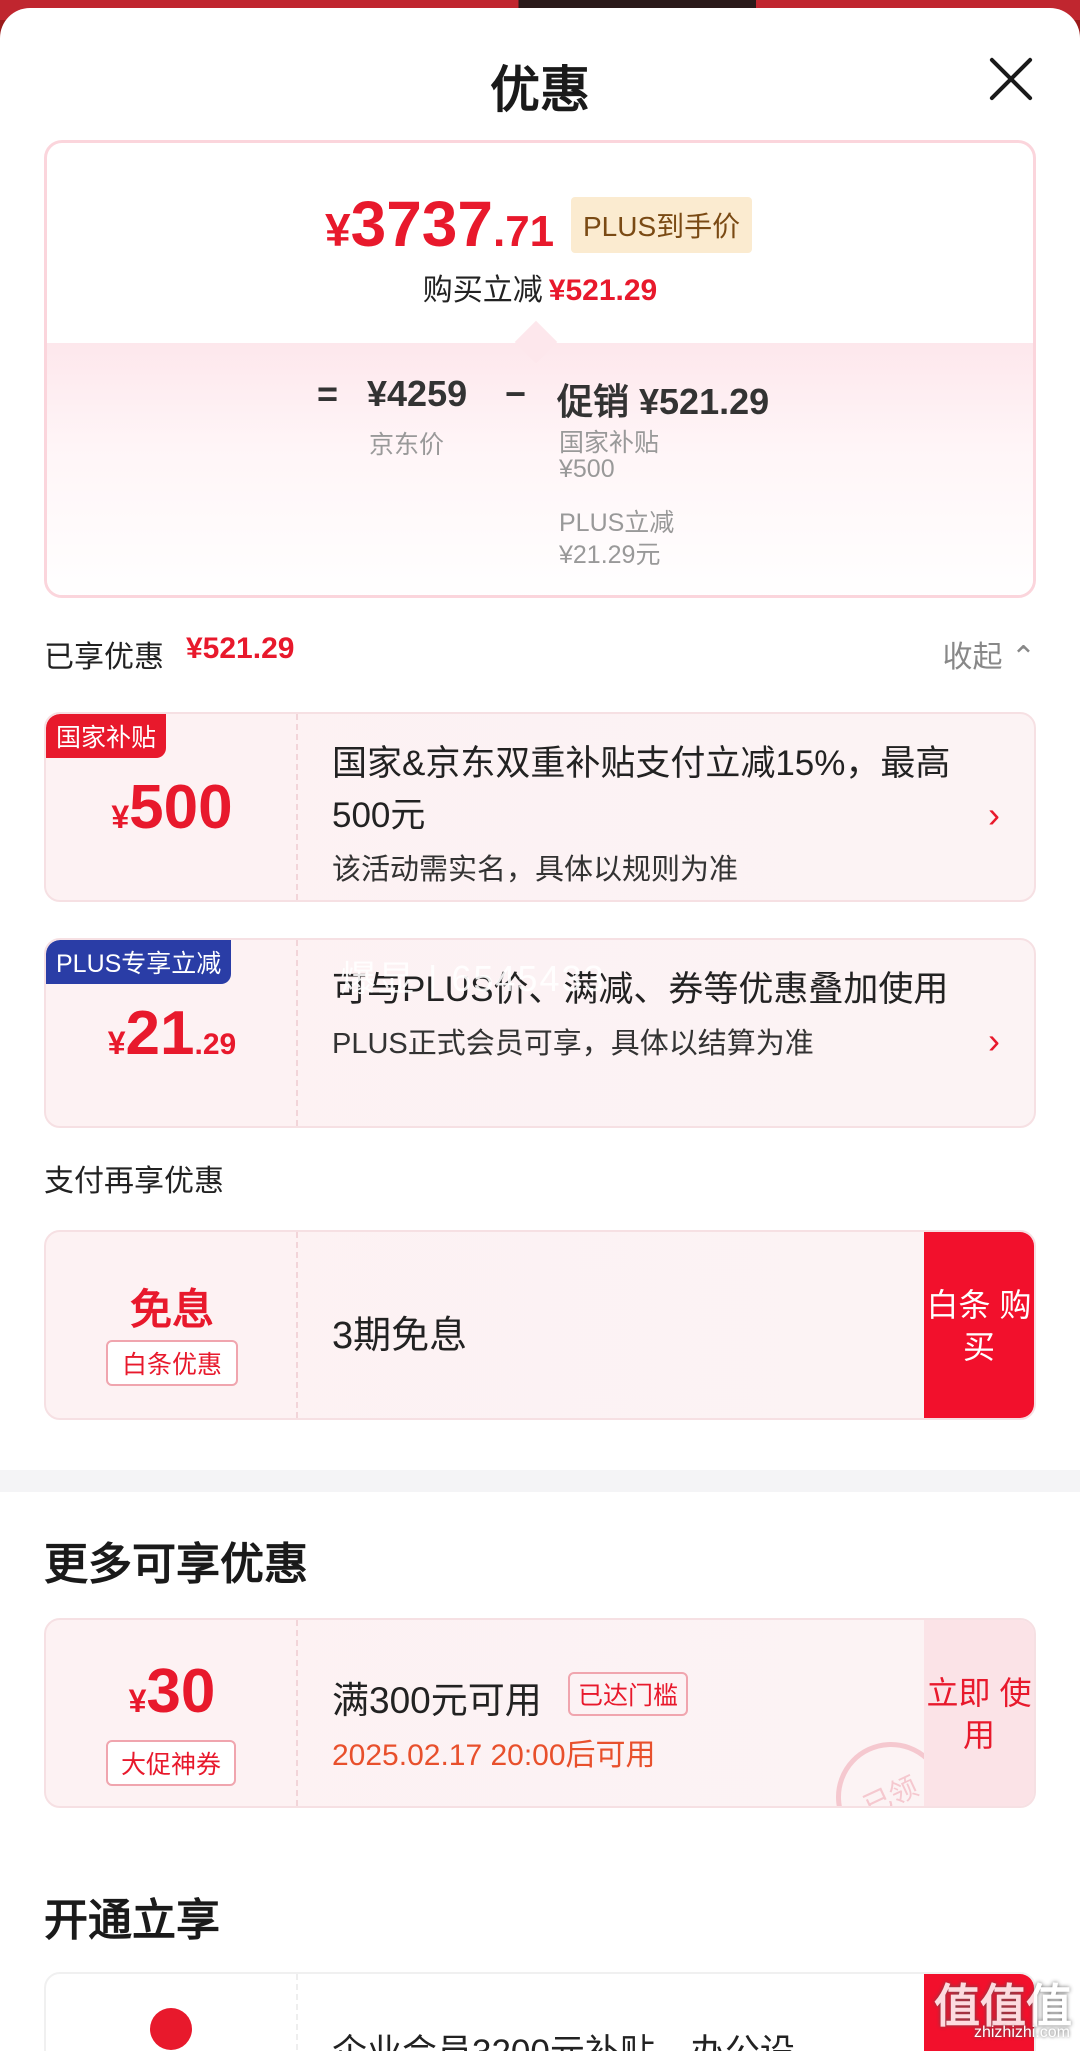 Image resolution: width=1080 pixels, height=2051 pixels. What do you see at coordinates (540, 90) in the screenshot?
I see `sheet-title: 优惠` at bounding box center [540, 90].